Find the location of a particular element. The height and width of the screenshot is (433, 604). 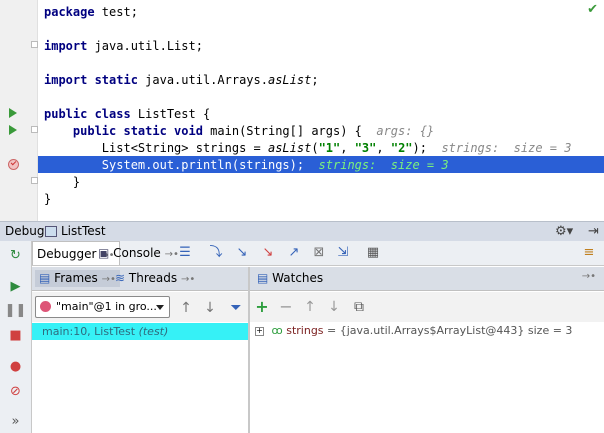

frames-toolbar: "main"@1 in gro... ↑ ↓ ⏷ is located at coordinates (140, 307).